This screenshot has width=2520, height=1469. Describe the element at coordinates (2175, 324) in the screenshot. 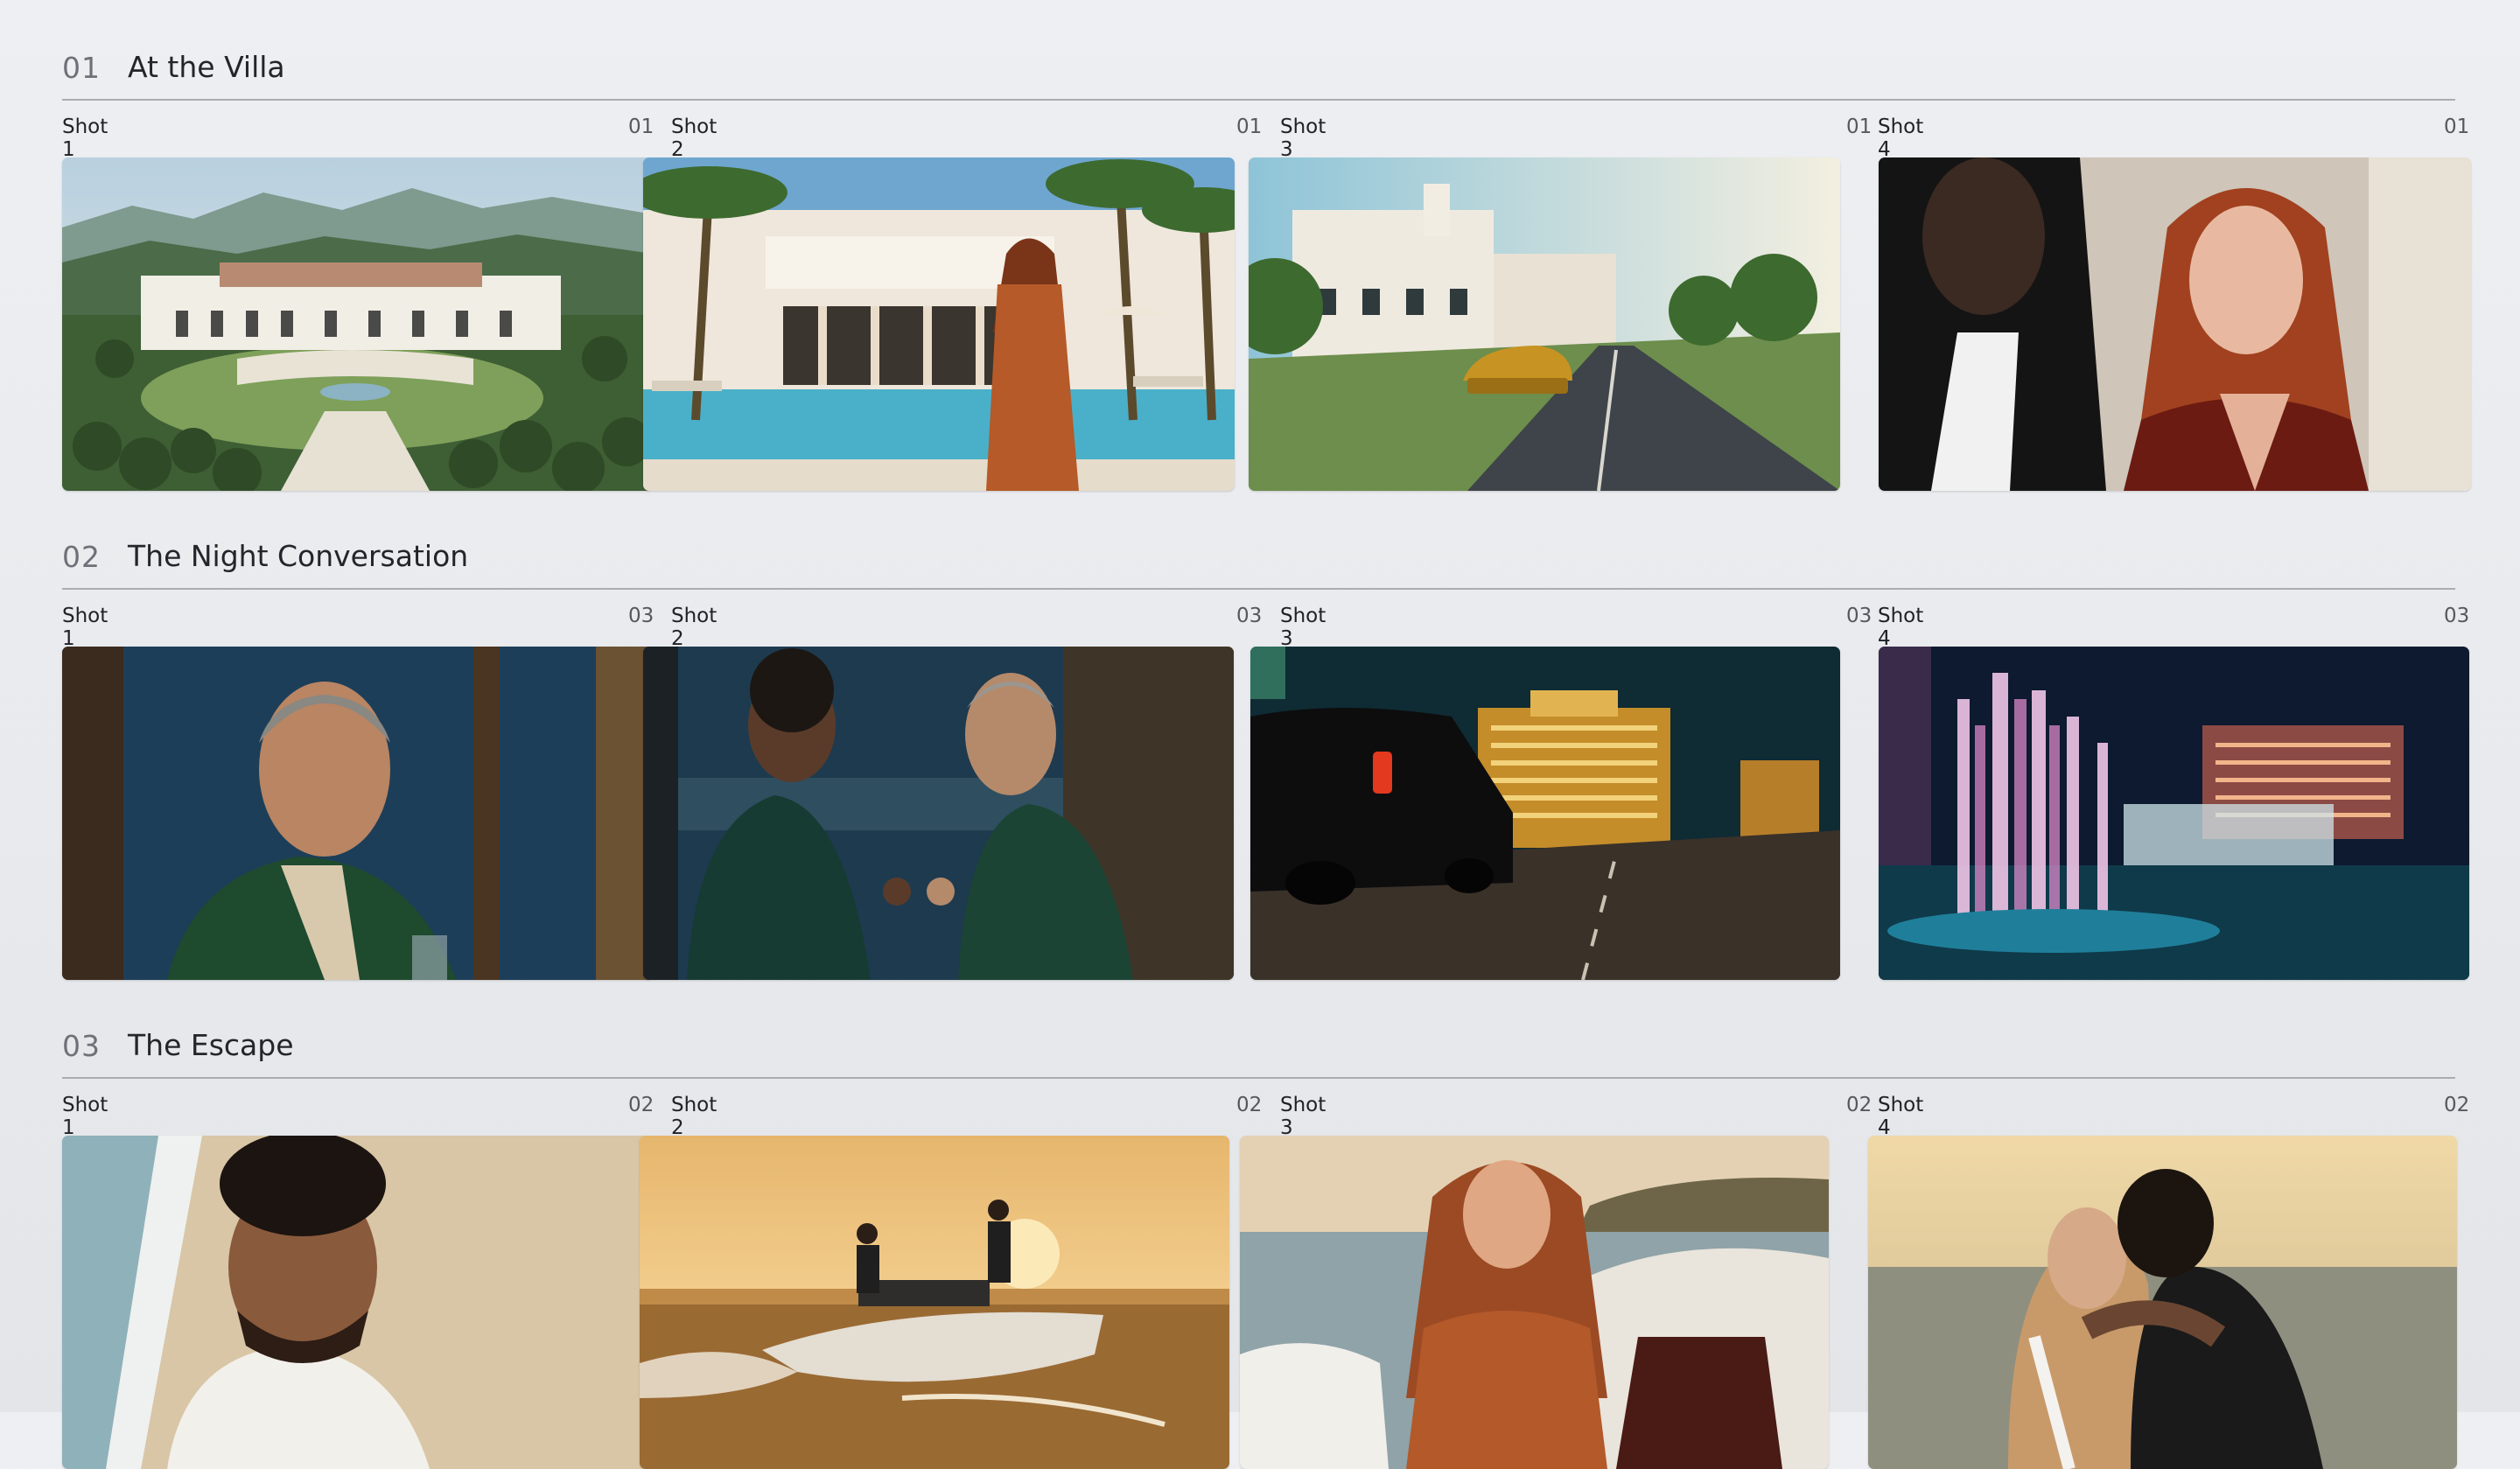

I see `shot-thumbnail-villa-closeup` at that location.